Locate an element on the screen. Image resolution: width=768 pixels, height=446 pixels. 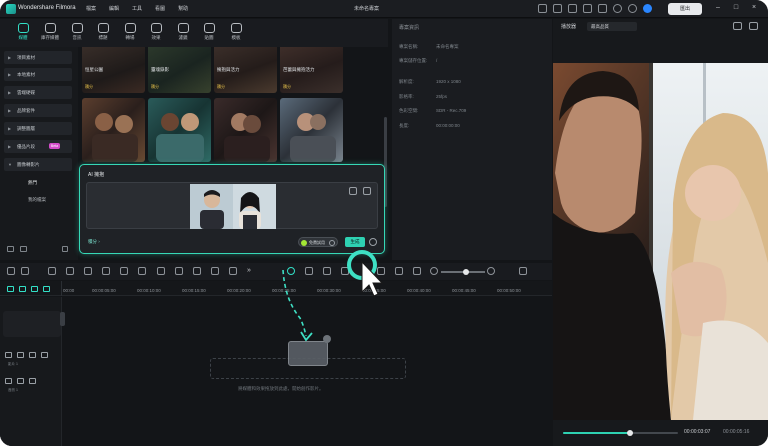
sidebar-sub-my-files: 我的檔案 is located at coordinates (37, 200).